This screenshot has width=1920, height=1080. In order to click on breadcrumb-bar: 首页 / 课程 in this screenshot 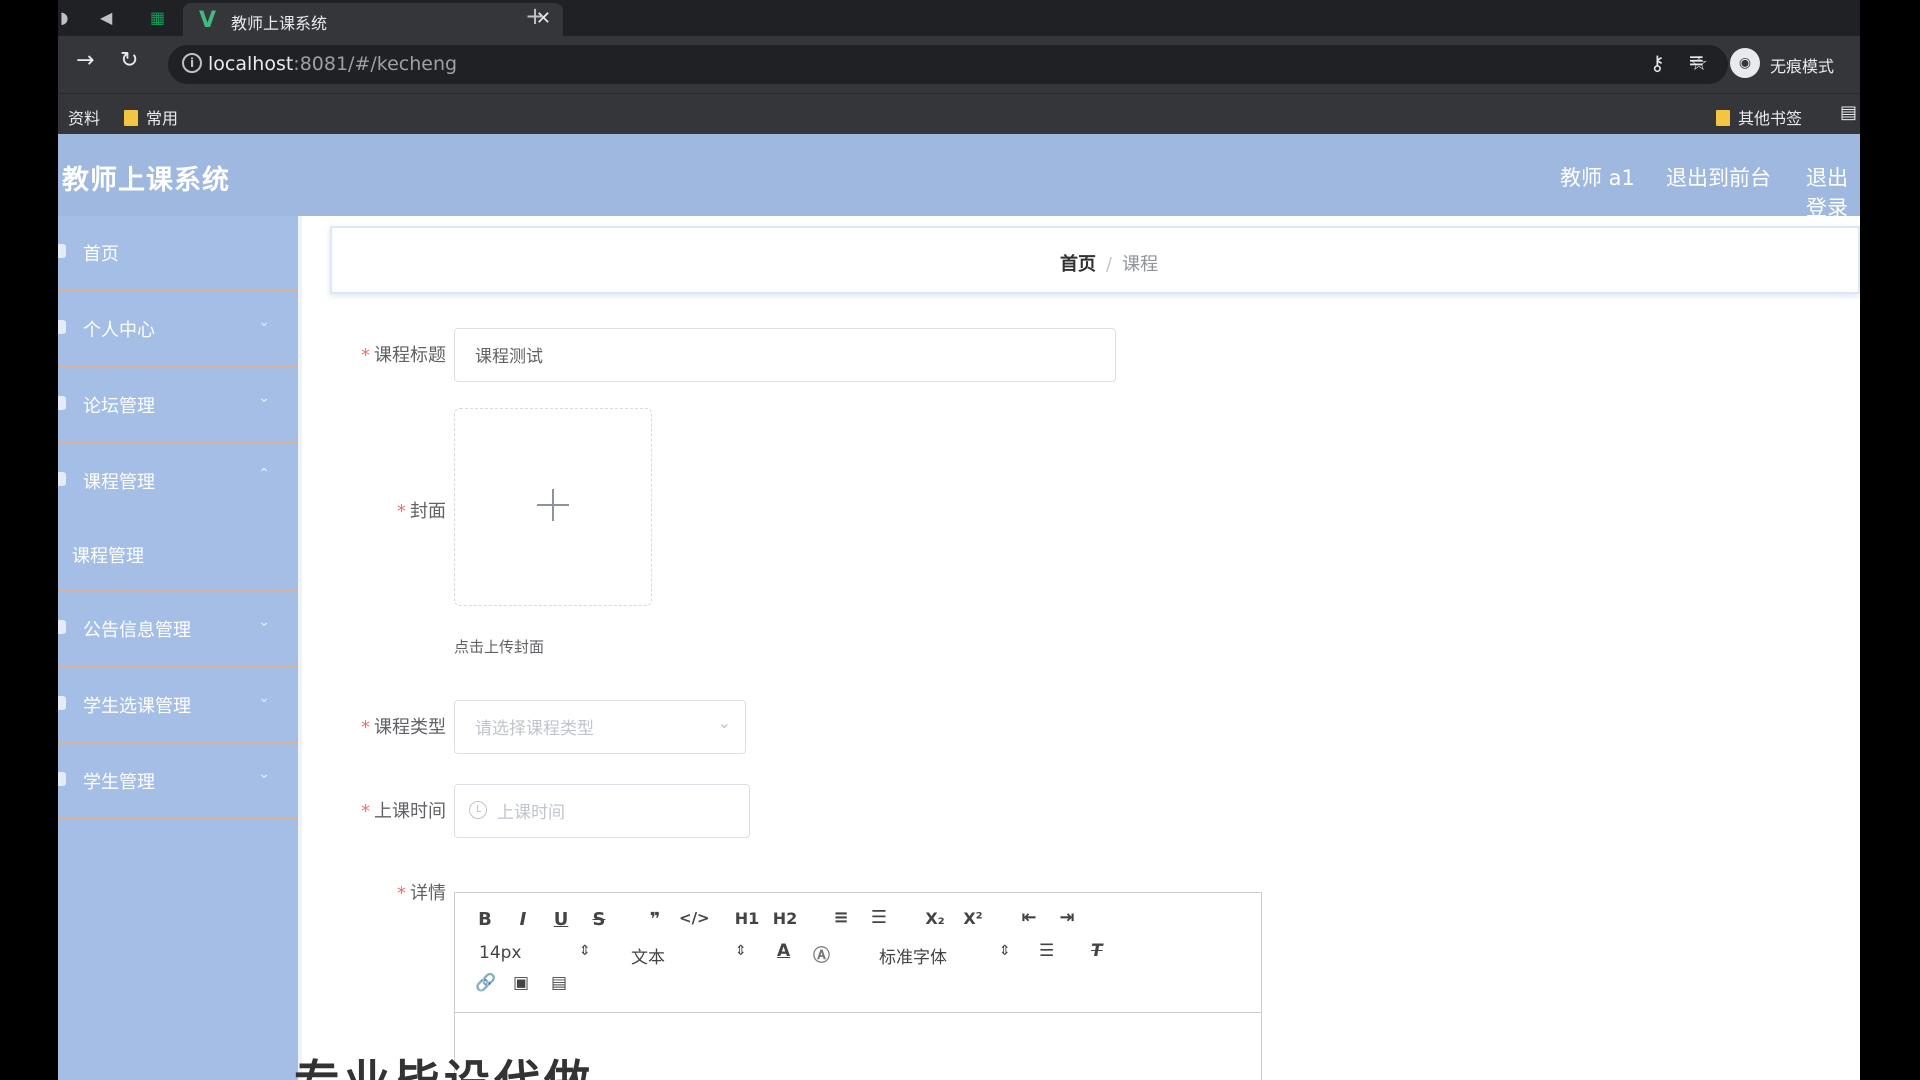, I will do `click(1095, 260)`.